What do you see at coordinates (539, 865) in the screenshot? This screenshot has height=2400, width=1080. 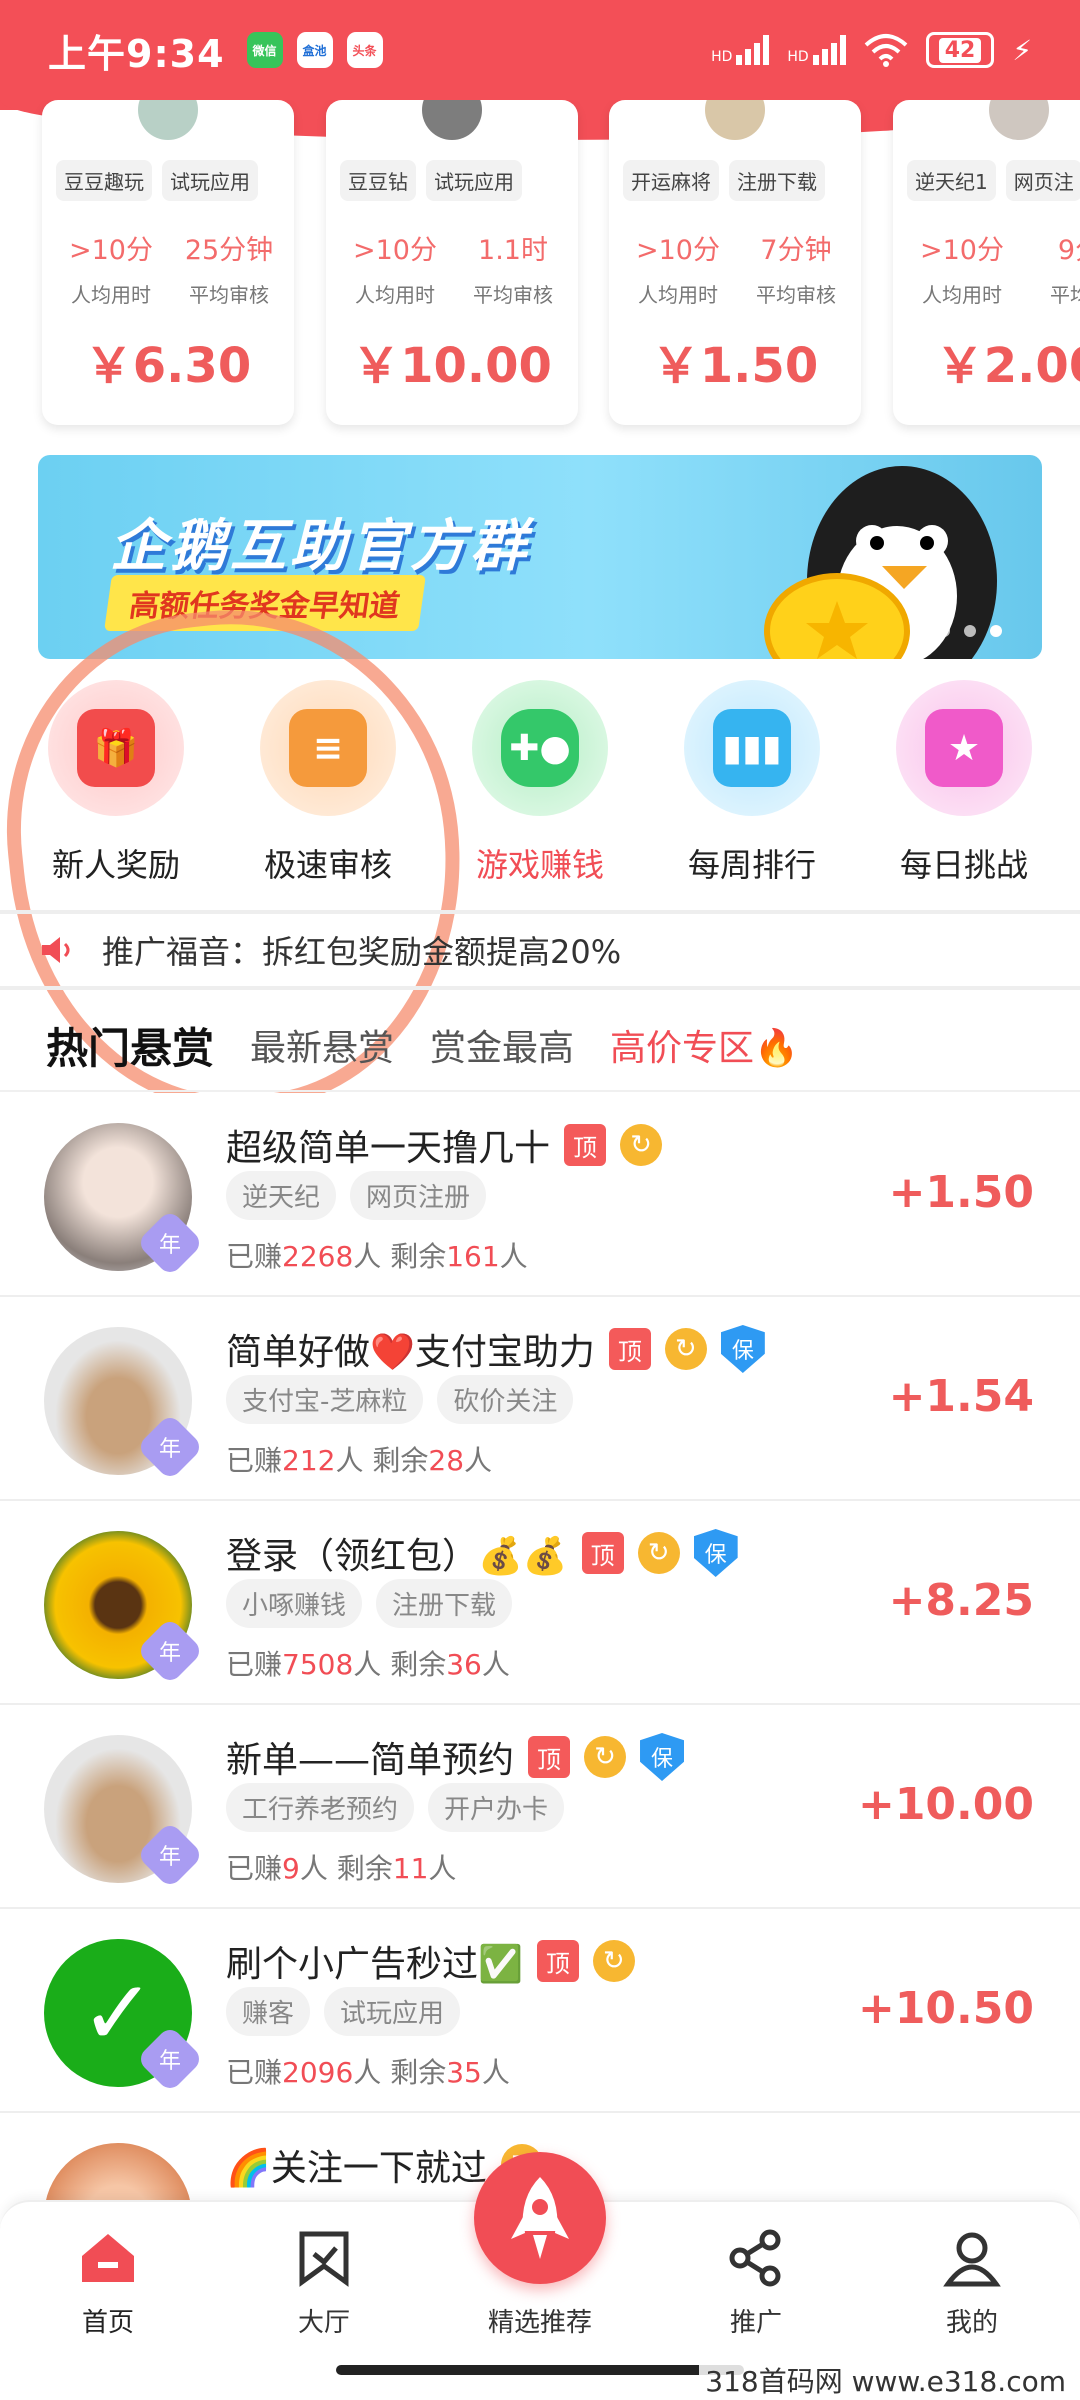 I see `nav-label: 游戏赚钱` at bounding box center [539, 865].